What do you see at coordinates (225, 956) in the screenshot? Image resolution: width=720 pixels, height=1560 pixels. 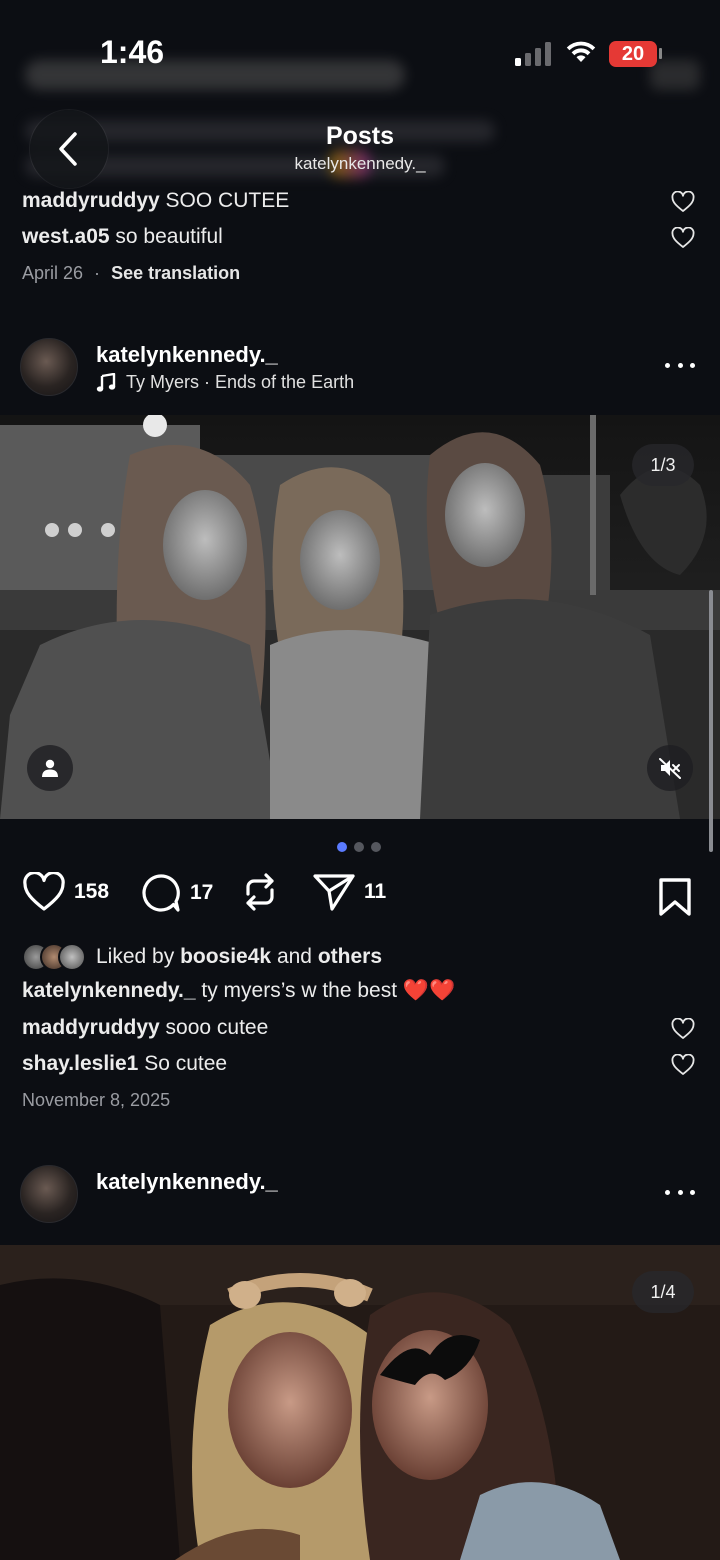 I see `liked-by-user: boosie4k` at bounding box center [225, 956].